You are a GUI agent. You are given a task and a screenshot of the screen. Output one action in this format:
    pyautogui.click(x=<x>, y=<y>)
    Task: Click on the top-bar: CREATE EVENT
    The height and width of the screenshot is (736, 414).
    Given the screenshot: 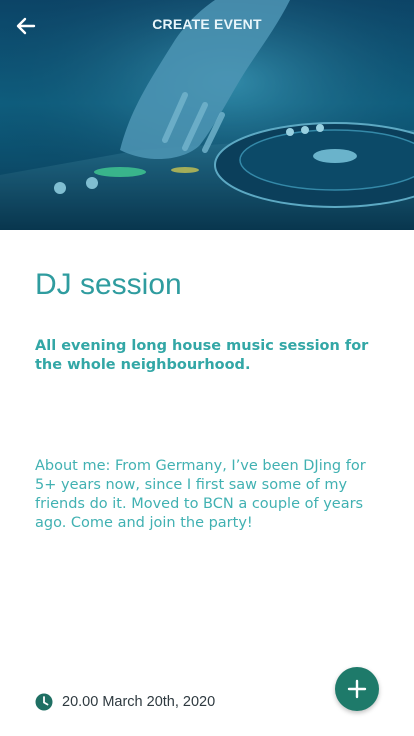 What is the action you would take?
    pyautogui.click(x=207, y=25)
    